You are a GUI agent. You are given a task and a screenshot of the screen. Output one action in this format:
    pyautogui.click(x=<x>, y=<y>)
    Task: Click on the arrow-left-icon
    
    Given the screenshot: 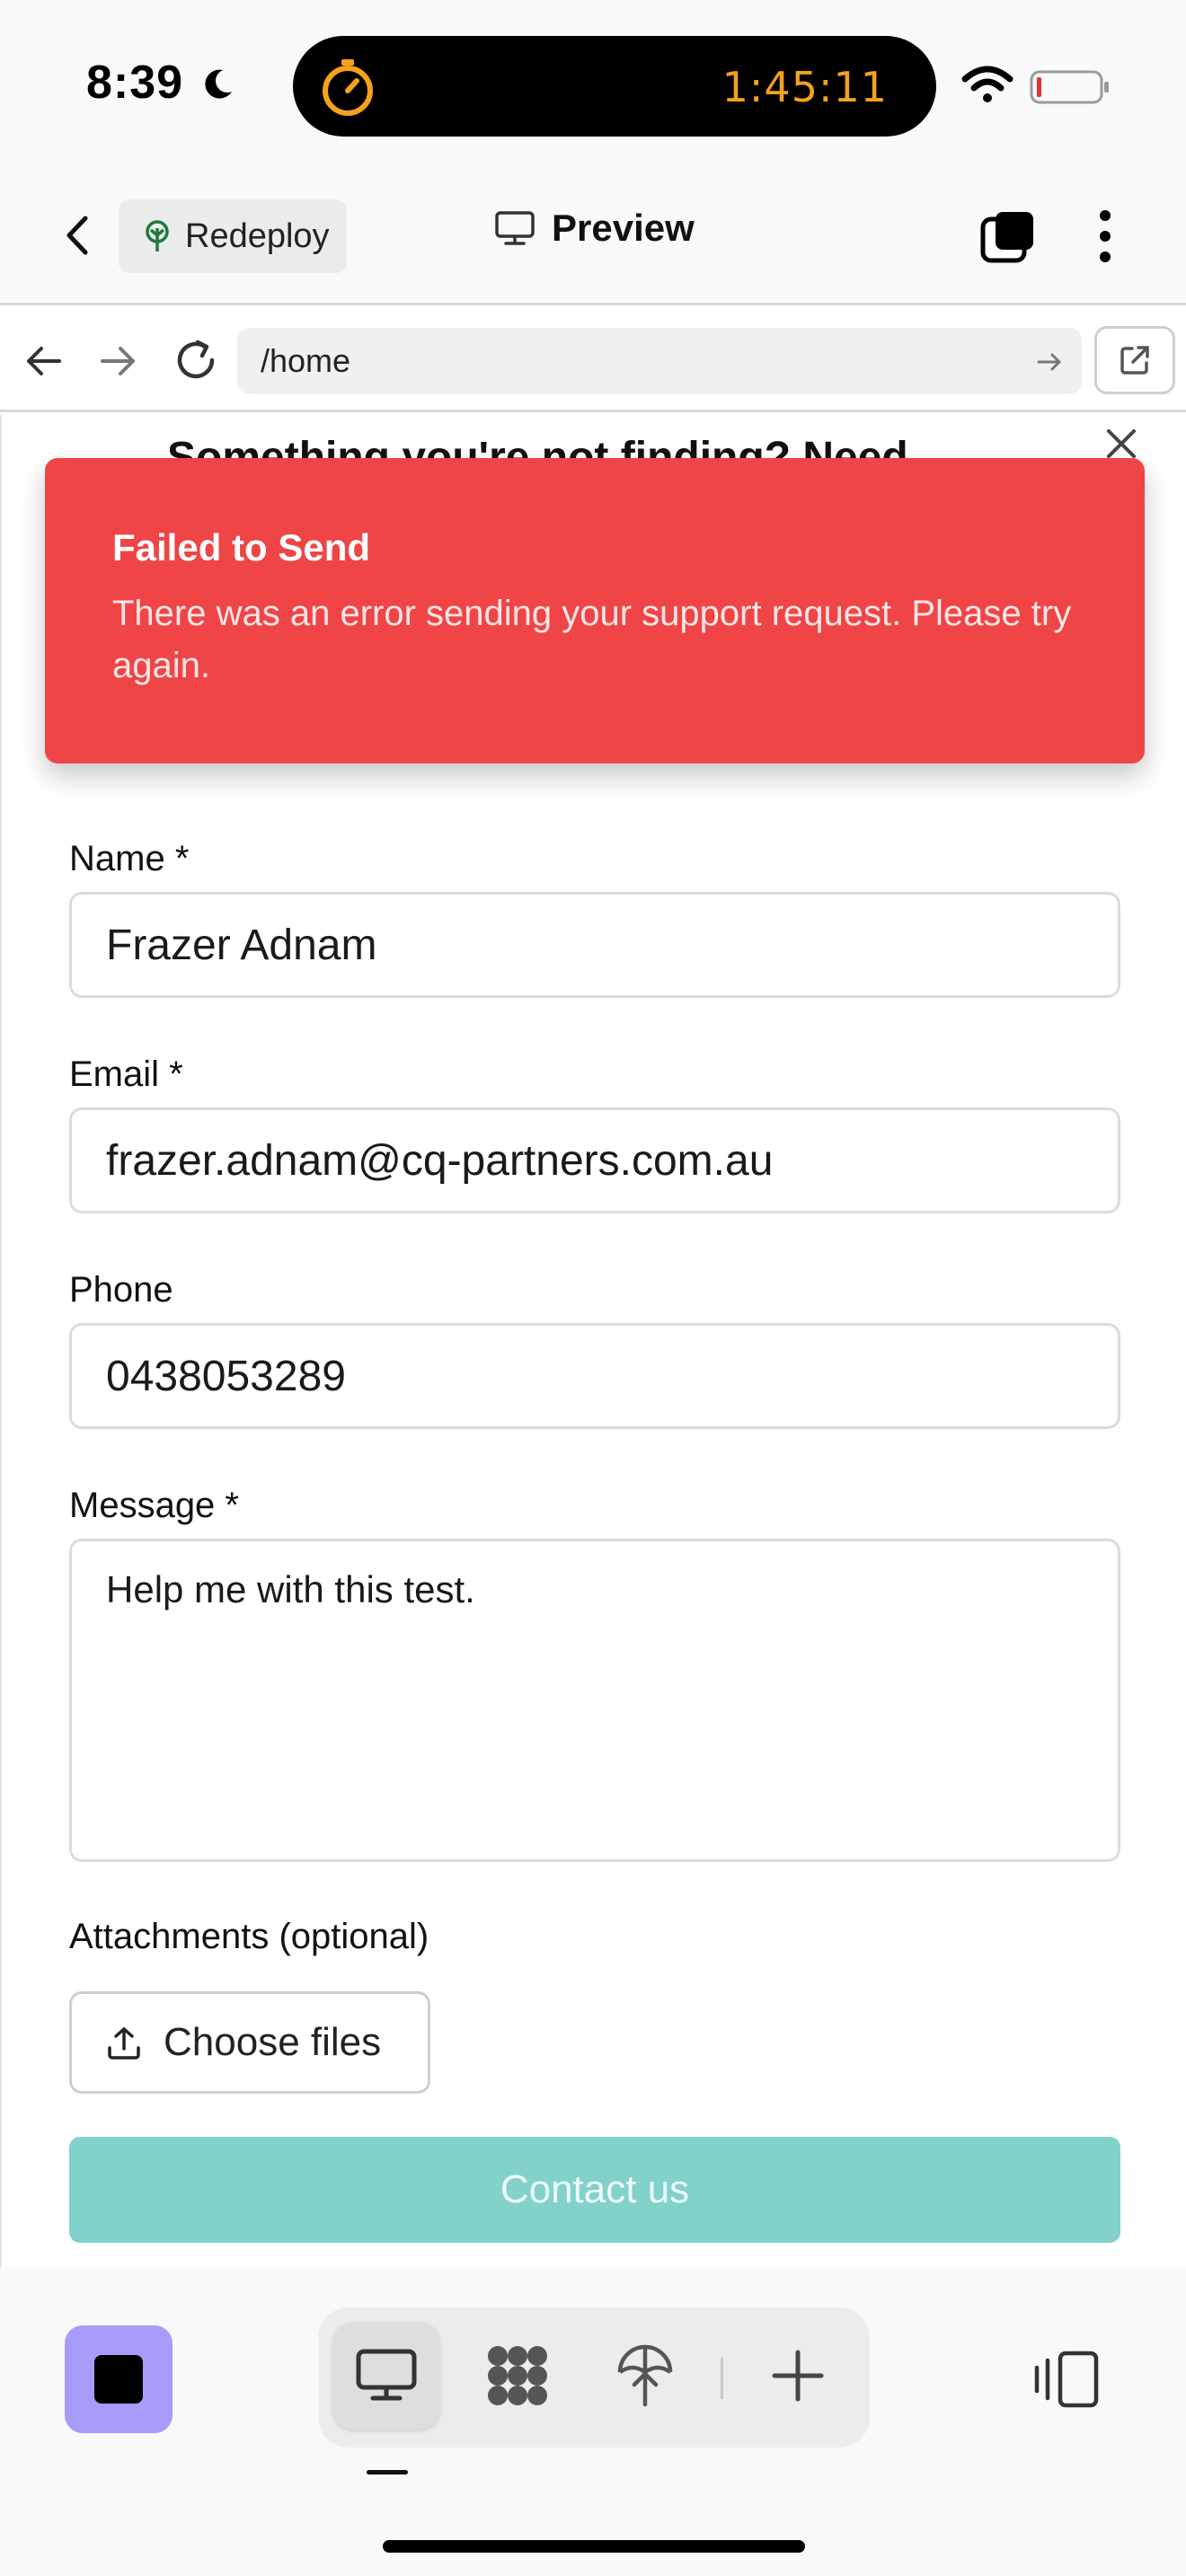 What is the action you would take?
    pyautogui.click(x=44, y=361)
    